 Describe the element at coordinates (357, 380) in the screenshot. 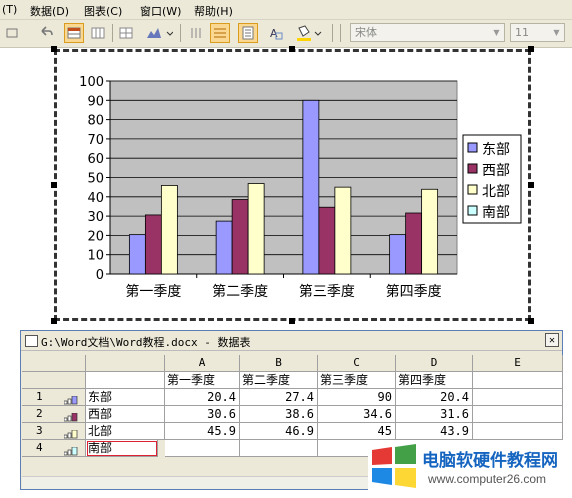

I see `category-cell: 第三季度` at that location.